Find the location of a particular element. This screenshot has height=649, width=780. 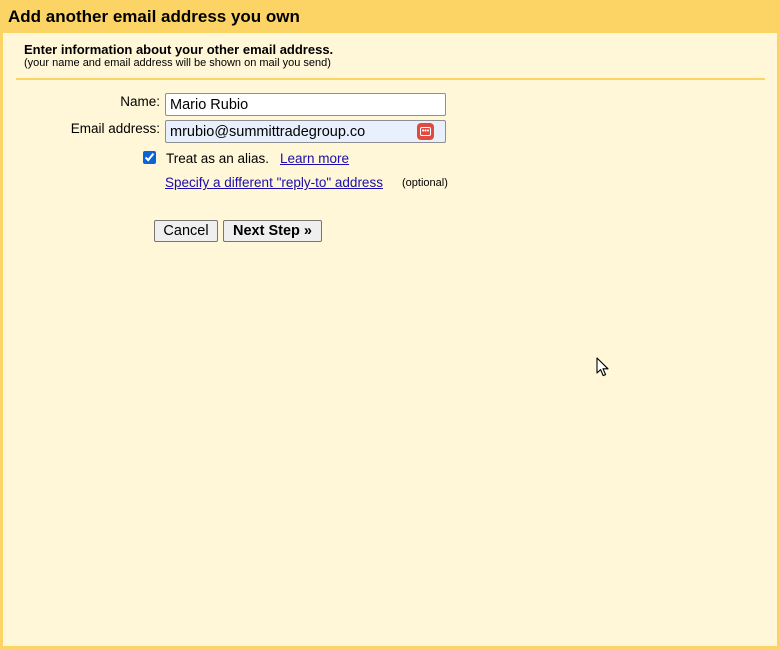

email-input is located at coordinates (305, 131).